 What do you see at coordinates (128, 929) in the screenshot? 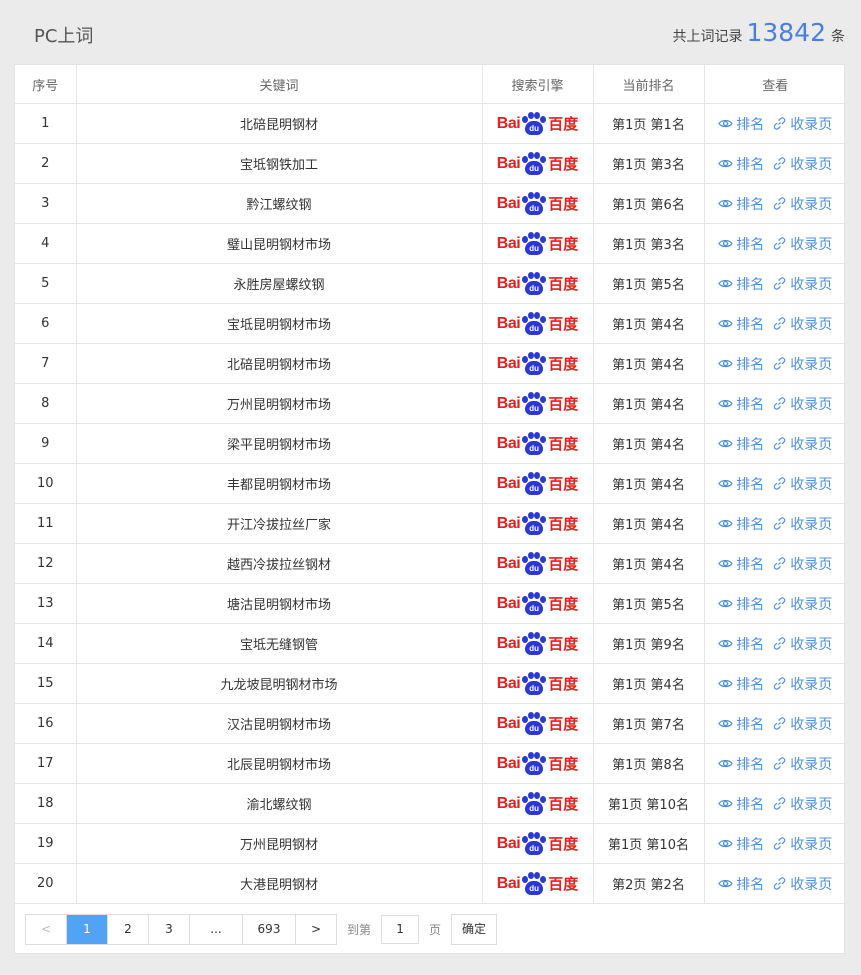
I see `page-button-2: 2` at bounding box center [128, 929].